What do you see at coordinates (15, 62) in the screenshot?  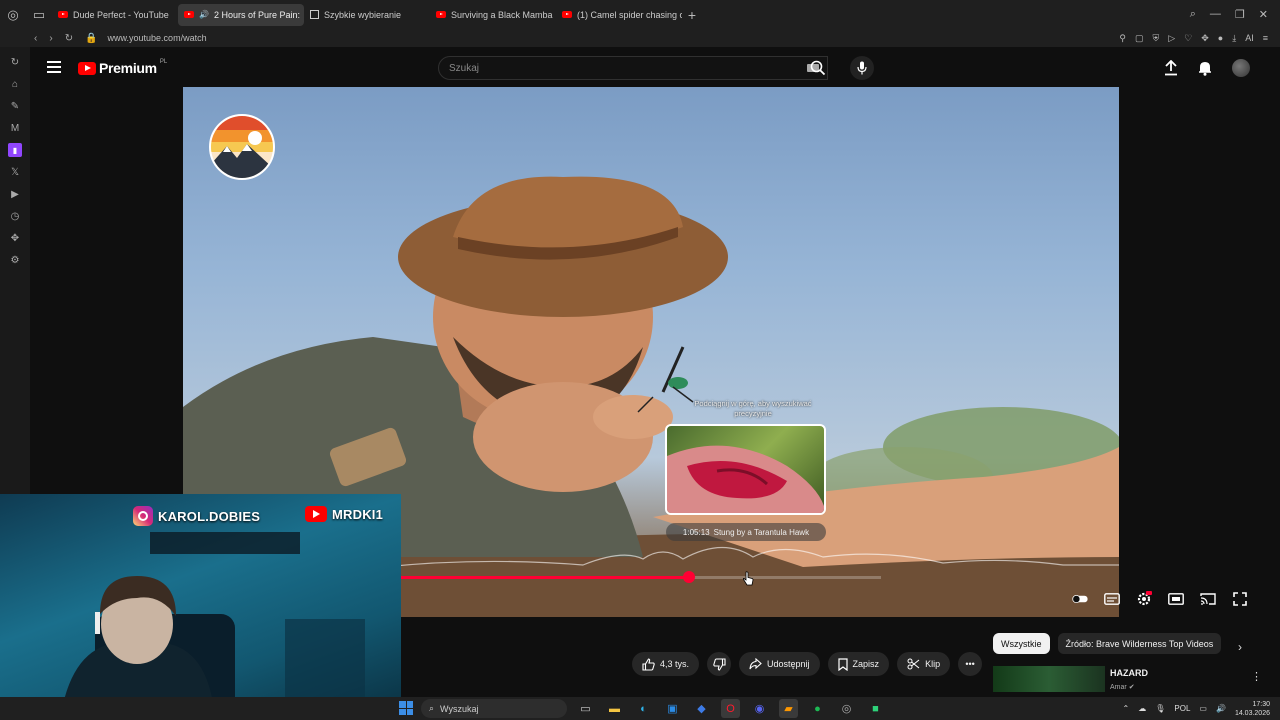 I see `history-icon: ↻` at bounding box center [15, 62].